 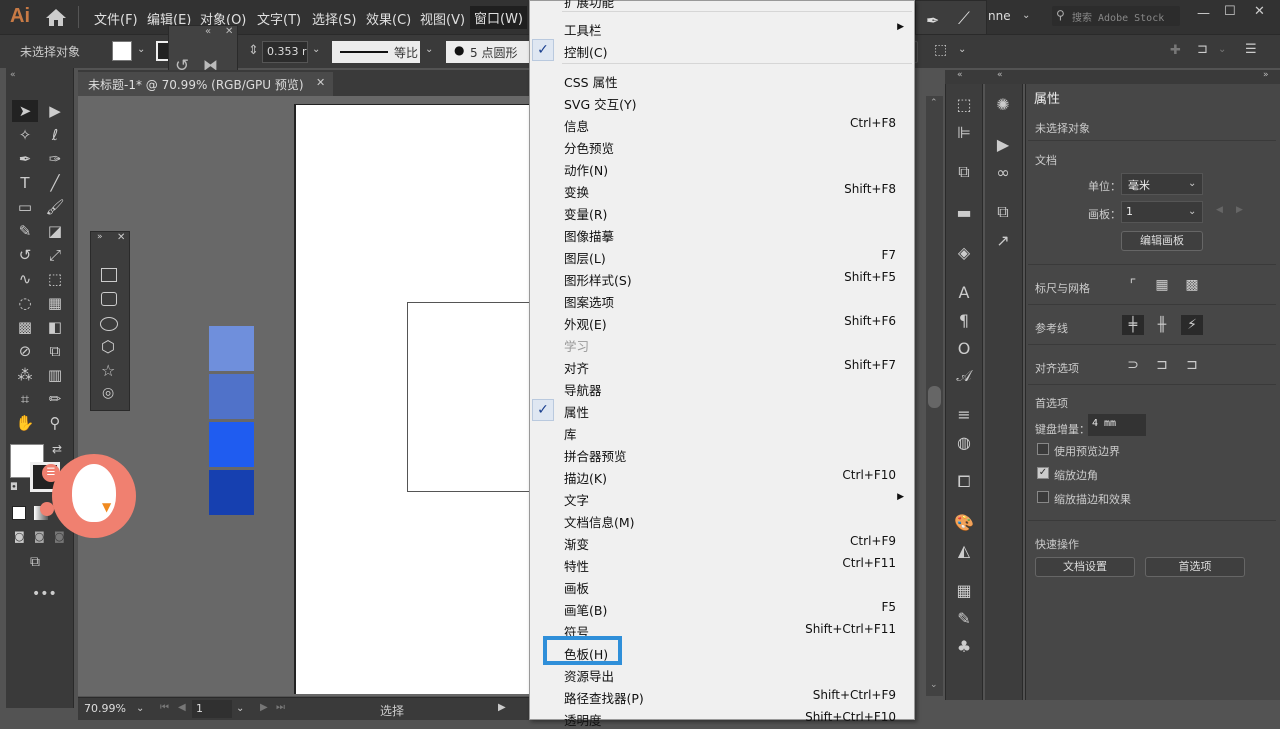 What do you see at coordinates (25, 423) in the screenshot?
I see `hand-tool-icon: ✋` at bounding box center [25, 423].